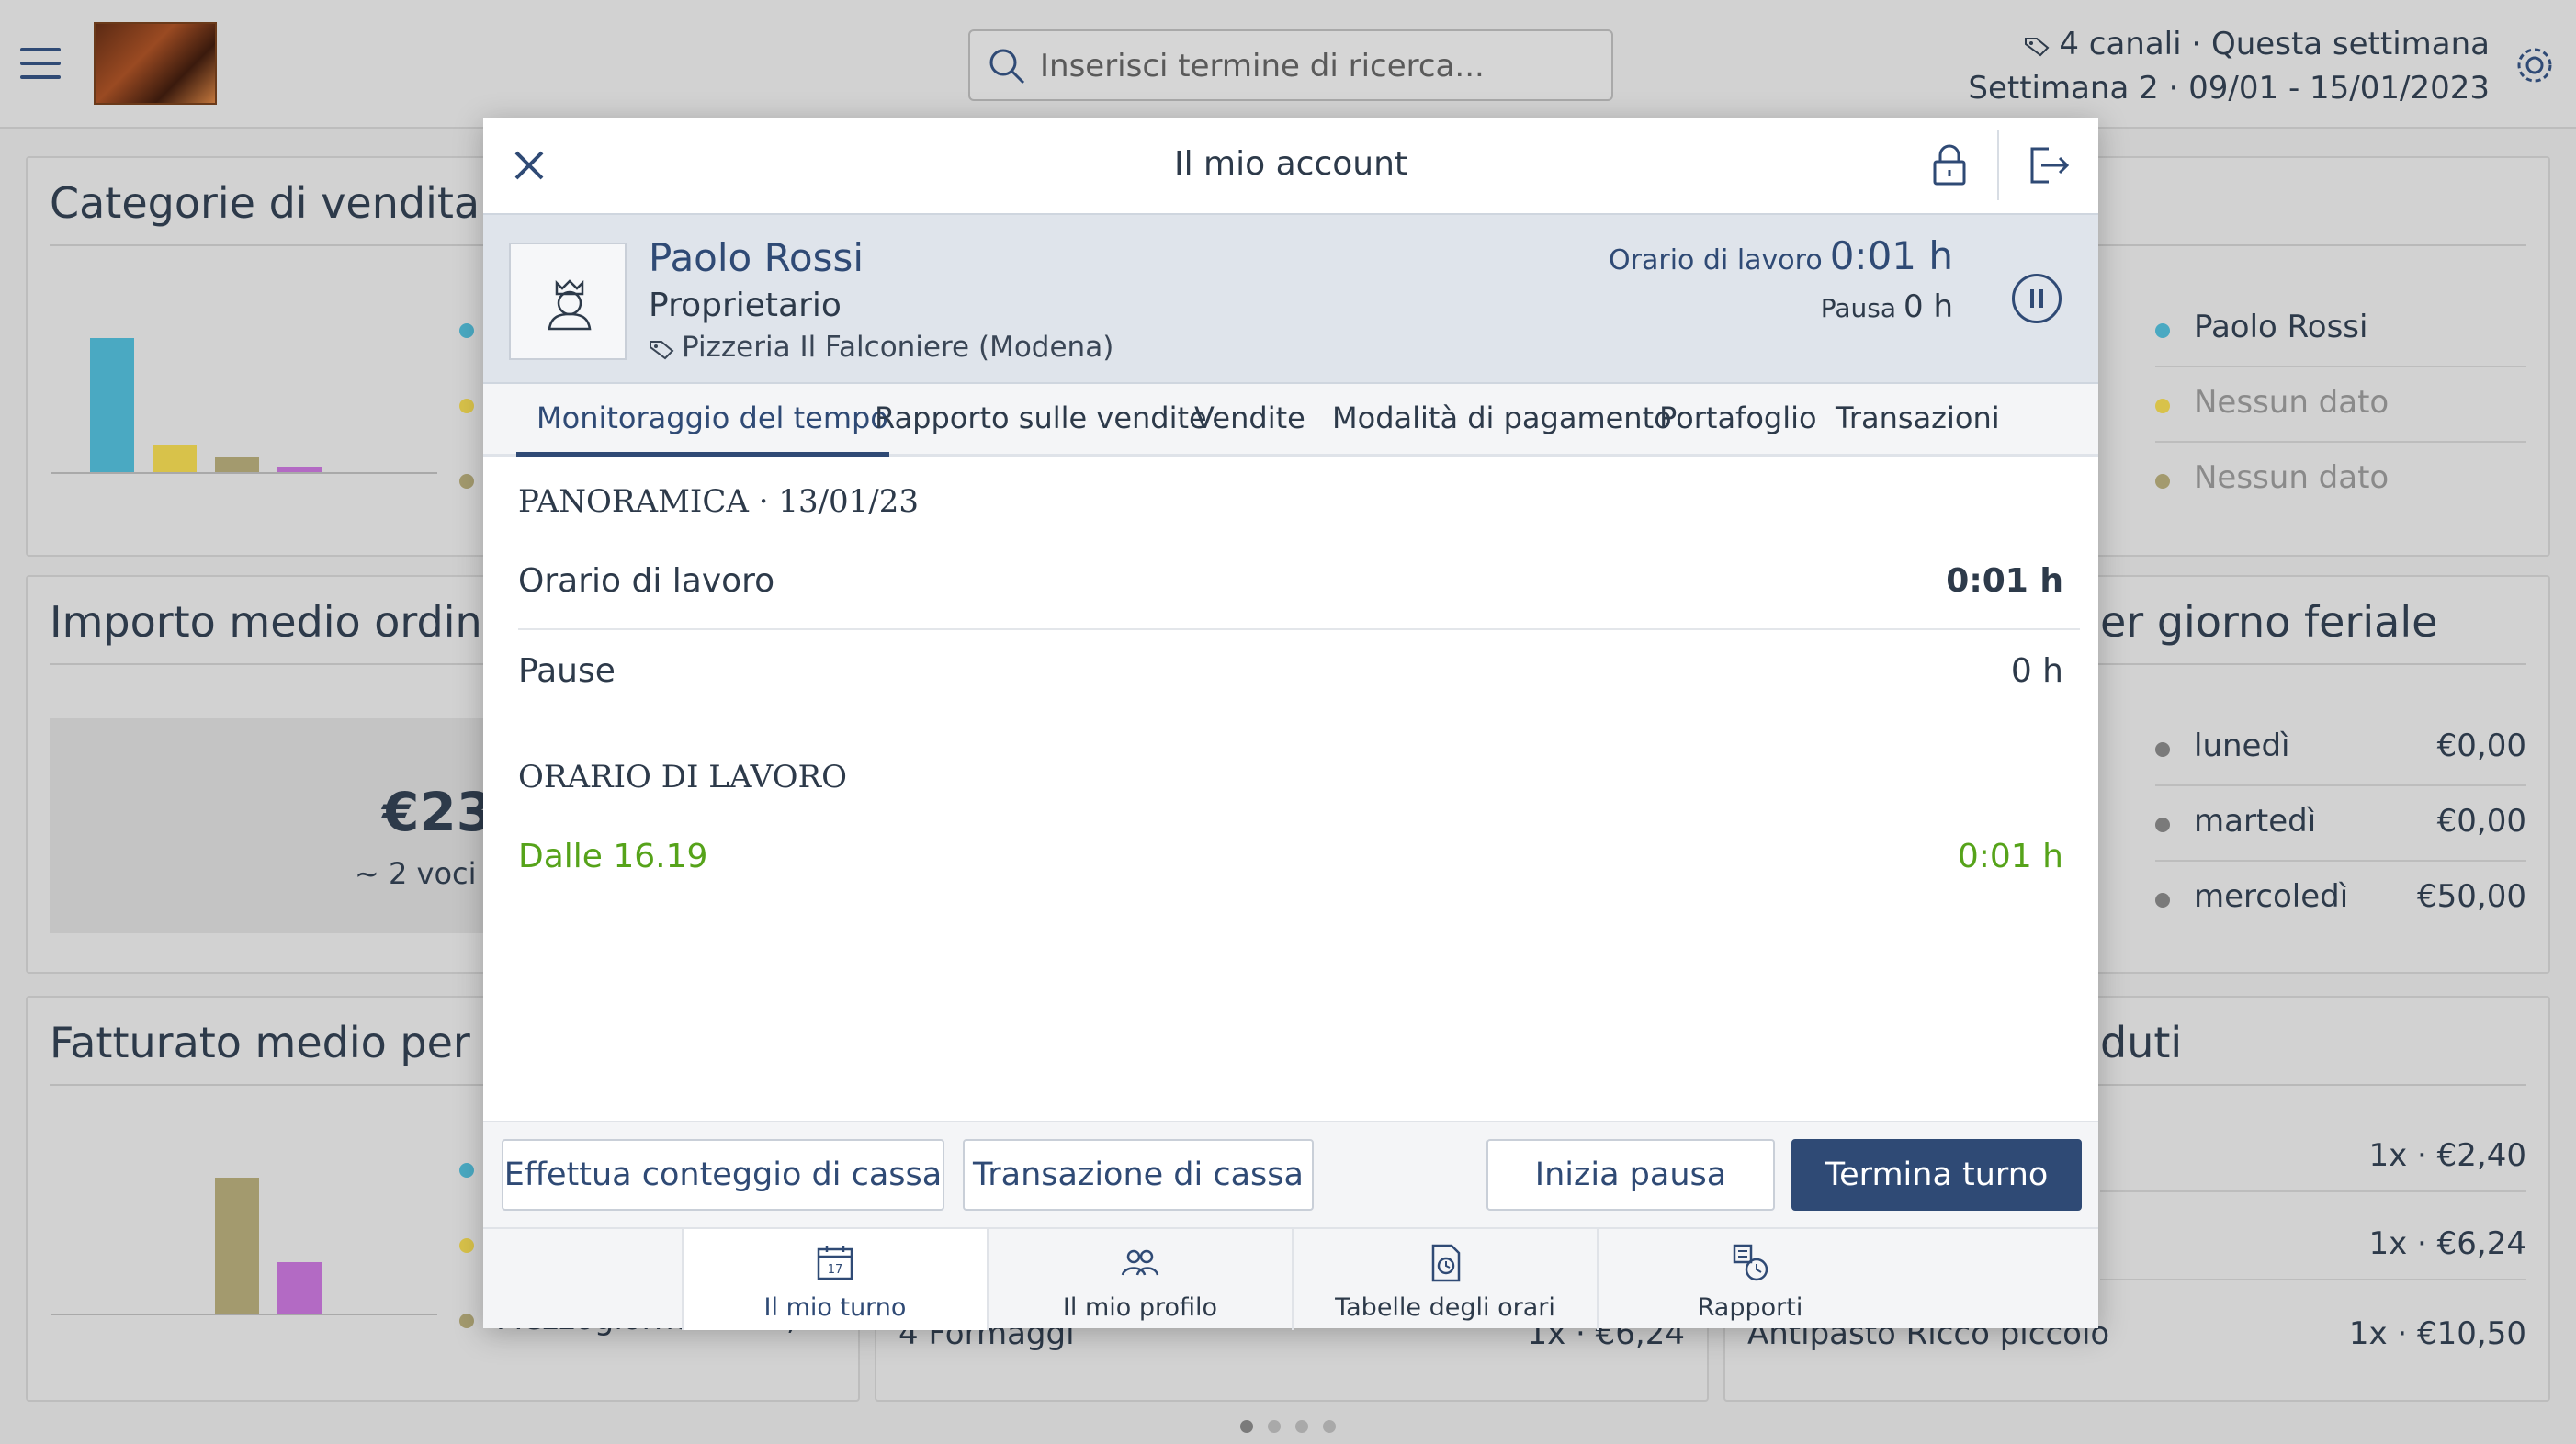 The height and width of the screenshot is (1444, 2576). Describe the element at coordinates (723, 1175) in the screenshot. I see `cash-count-button: Effettua conteggio di cassa` at that location.